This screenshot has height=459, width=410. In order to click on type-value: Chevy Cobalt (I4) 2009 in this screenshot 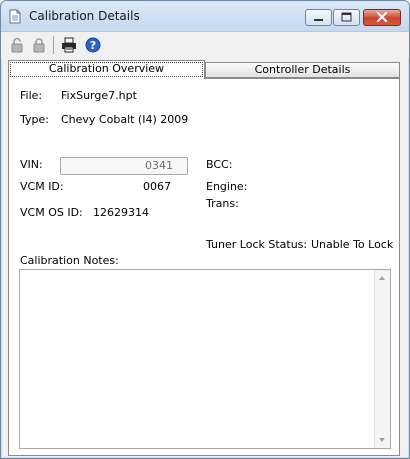, I will do `click(125, 119)`.